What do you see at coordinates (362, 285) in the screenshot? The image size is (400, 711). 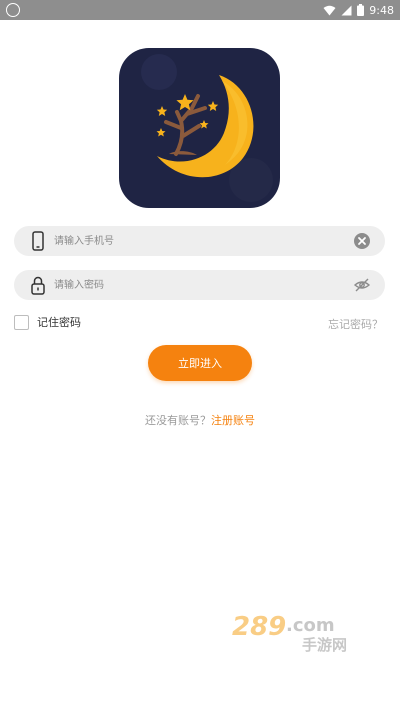 I see `eye-off-icon` at bounding box center [362, 285].